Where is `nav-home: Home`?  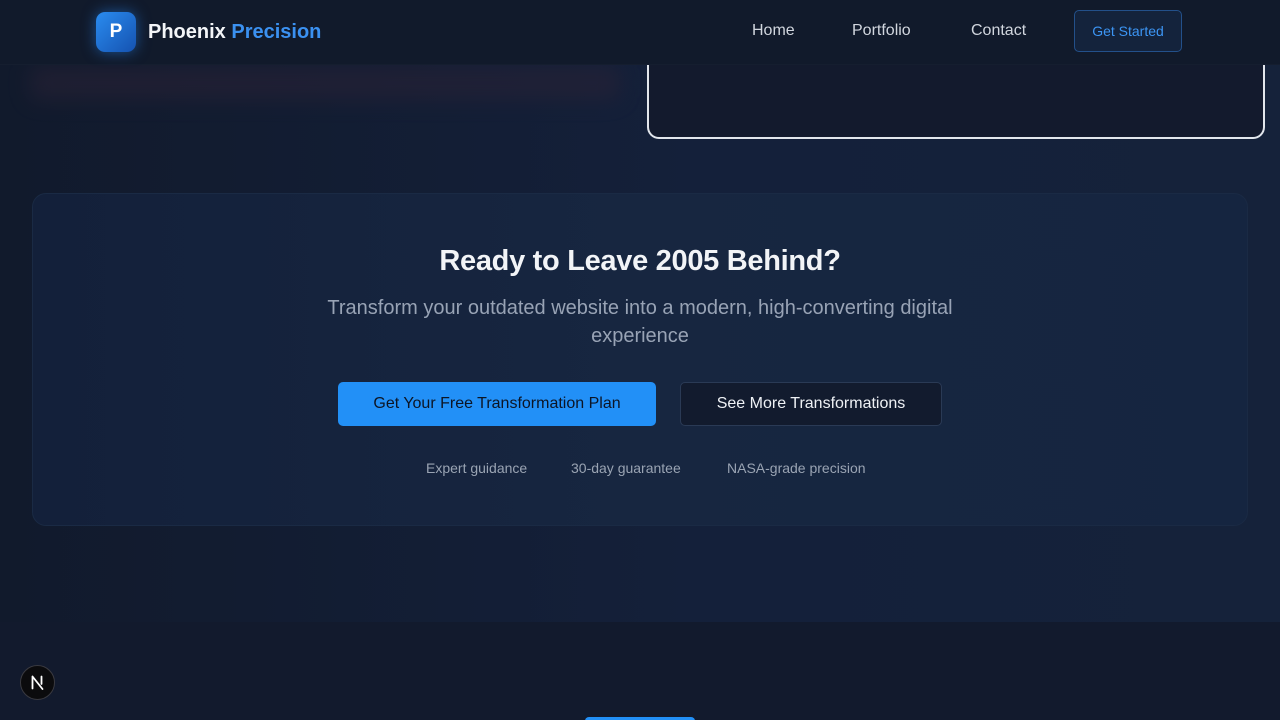 nav-home: Home is located at coordinates (773, 31).